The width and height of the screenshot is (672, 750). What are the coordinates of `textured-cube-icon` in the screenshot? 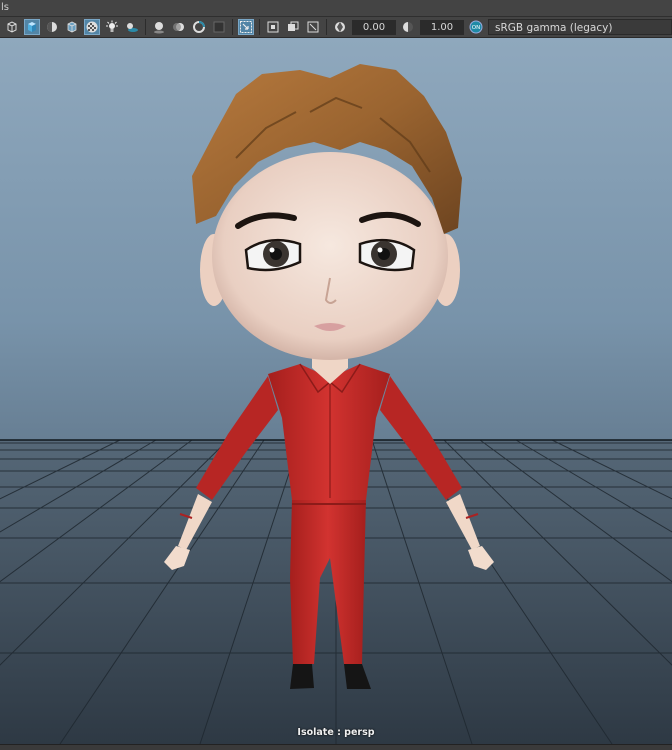 It's located at (72, 27).